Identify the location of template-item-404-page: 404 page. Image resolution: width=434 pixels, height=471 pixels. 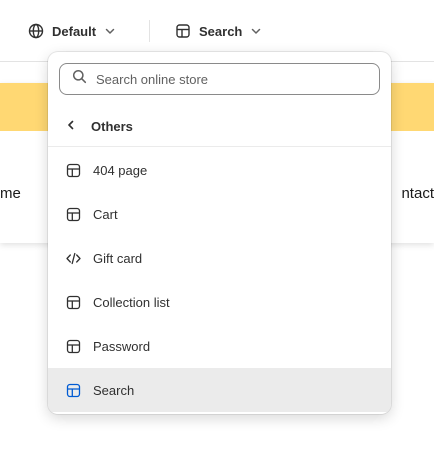
(219, 170).